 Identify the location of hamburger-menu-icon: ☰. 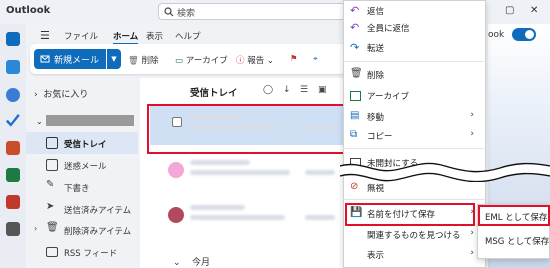
(45, 35).